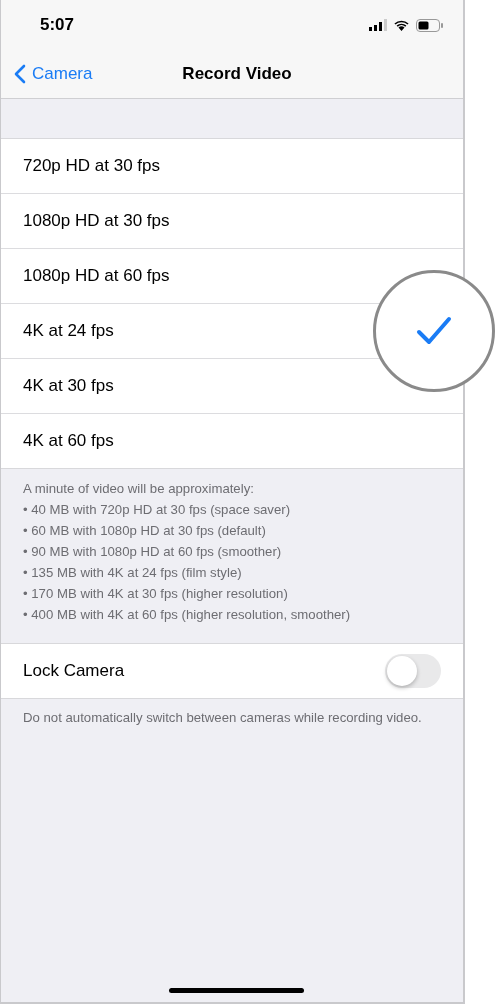 The height and width of the screenshot is (1004, 500). I want to click on status-time: 5:07, so click(57, 25).